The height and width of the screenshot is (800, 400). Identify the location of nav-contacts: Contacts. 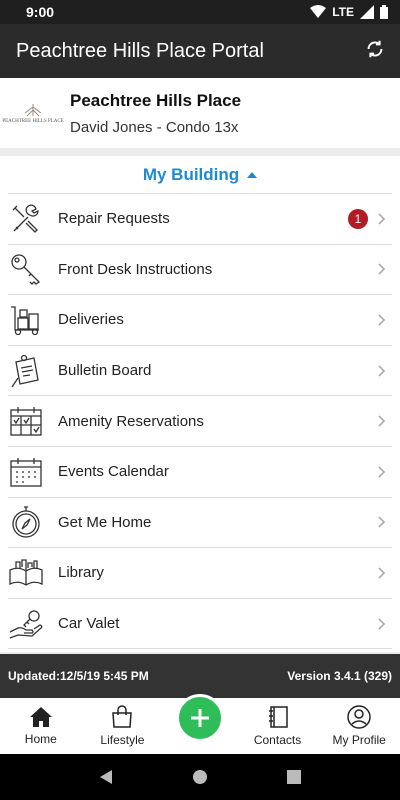
(278, 726).